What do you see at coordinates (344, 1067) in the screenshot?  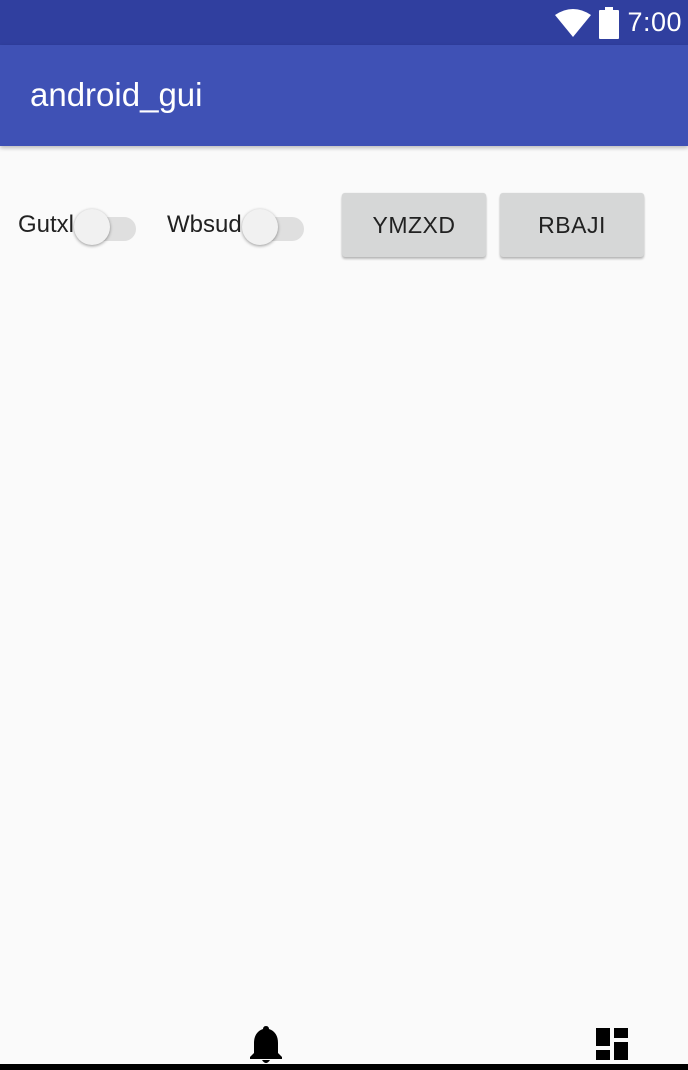 I see `navigation-bar` at bounding box center [344, 1067].